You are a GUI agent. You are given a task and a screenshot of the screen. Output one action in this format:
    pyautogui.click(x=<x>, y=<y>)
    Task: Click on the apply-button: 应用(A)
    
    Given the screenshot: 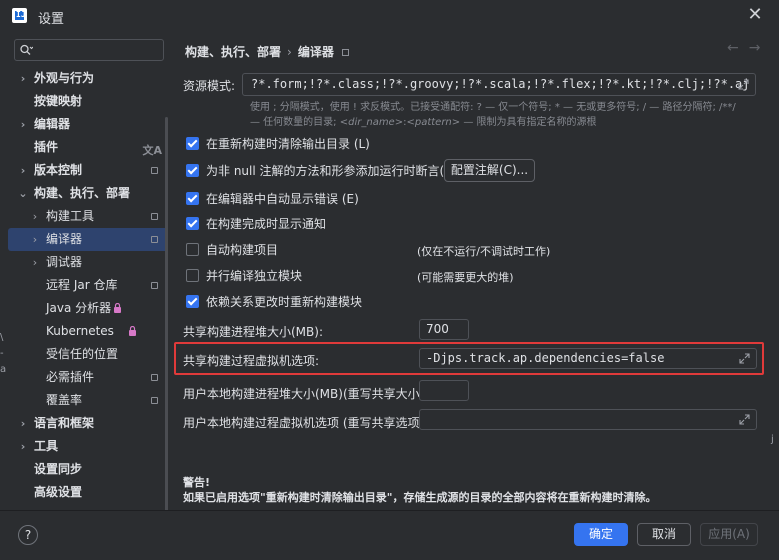 What is the action you would take?
    pyautogui.click(x=729, y=534)
    